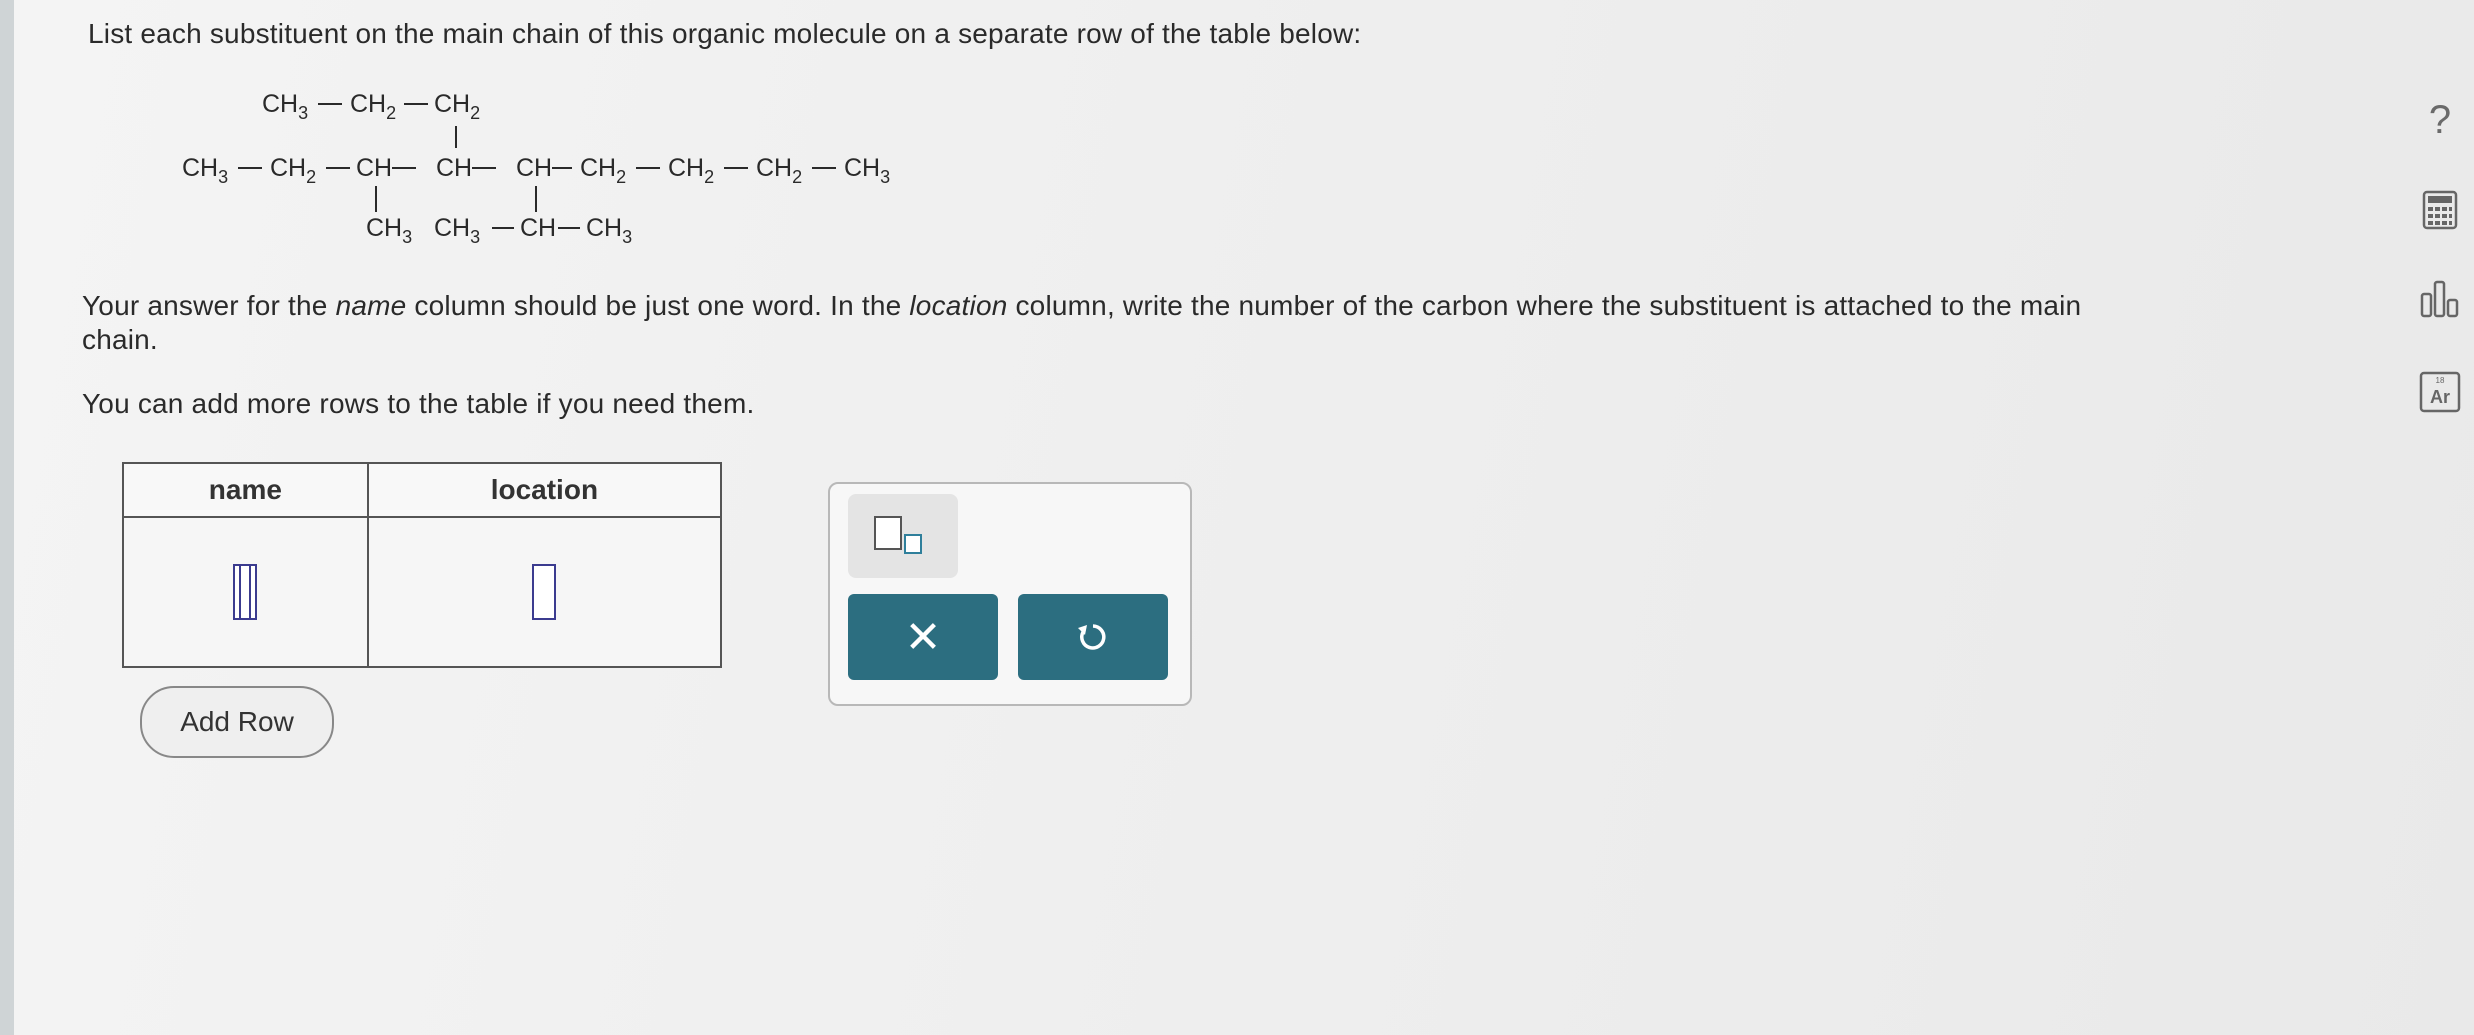  What do you see at coordinates (2440, 298) in the screenshot?
I see `data-chart-icon` at bounding box center [2440, 298].